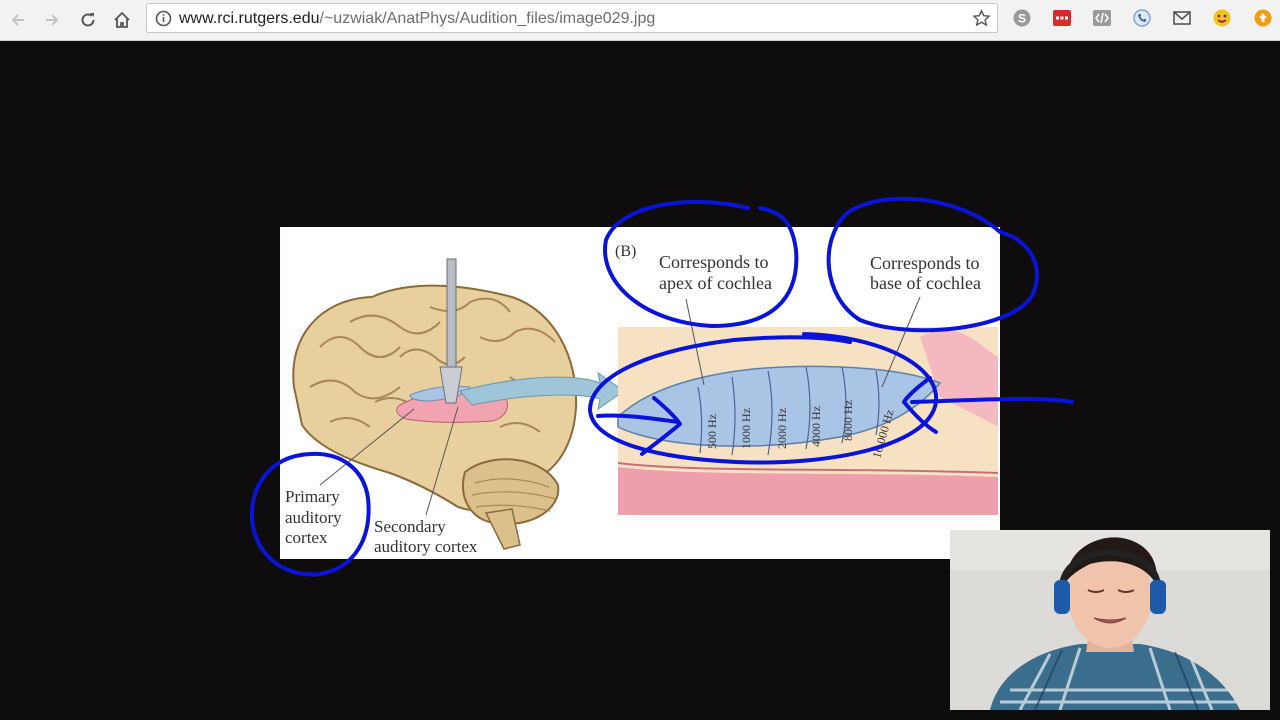 The image size is (1280, 720). Describe the element at coordinates (925, 283) in the screenshot. I see `base-label-line2: base of cochlea` at that location.